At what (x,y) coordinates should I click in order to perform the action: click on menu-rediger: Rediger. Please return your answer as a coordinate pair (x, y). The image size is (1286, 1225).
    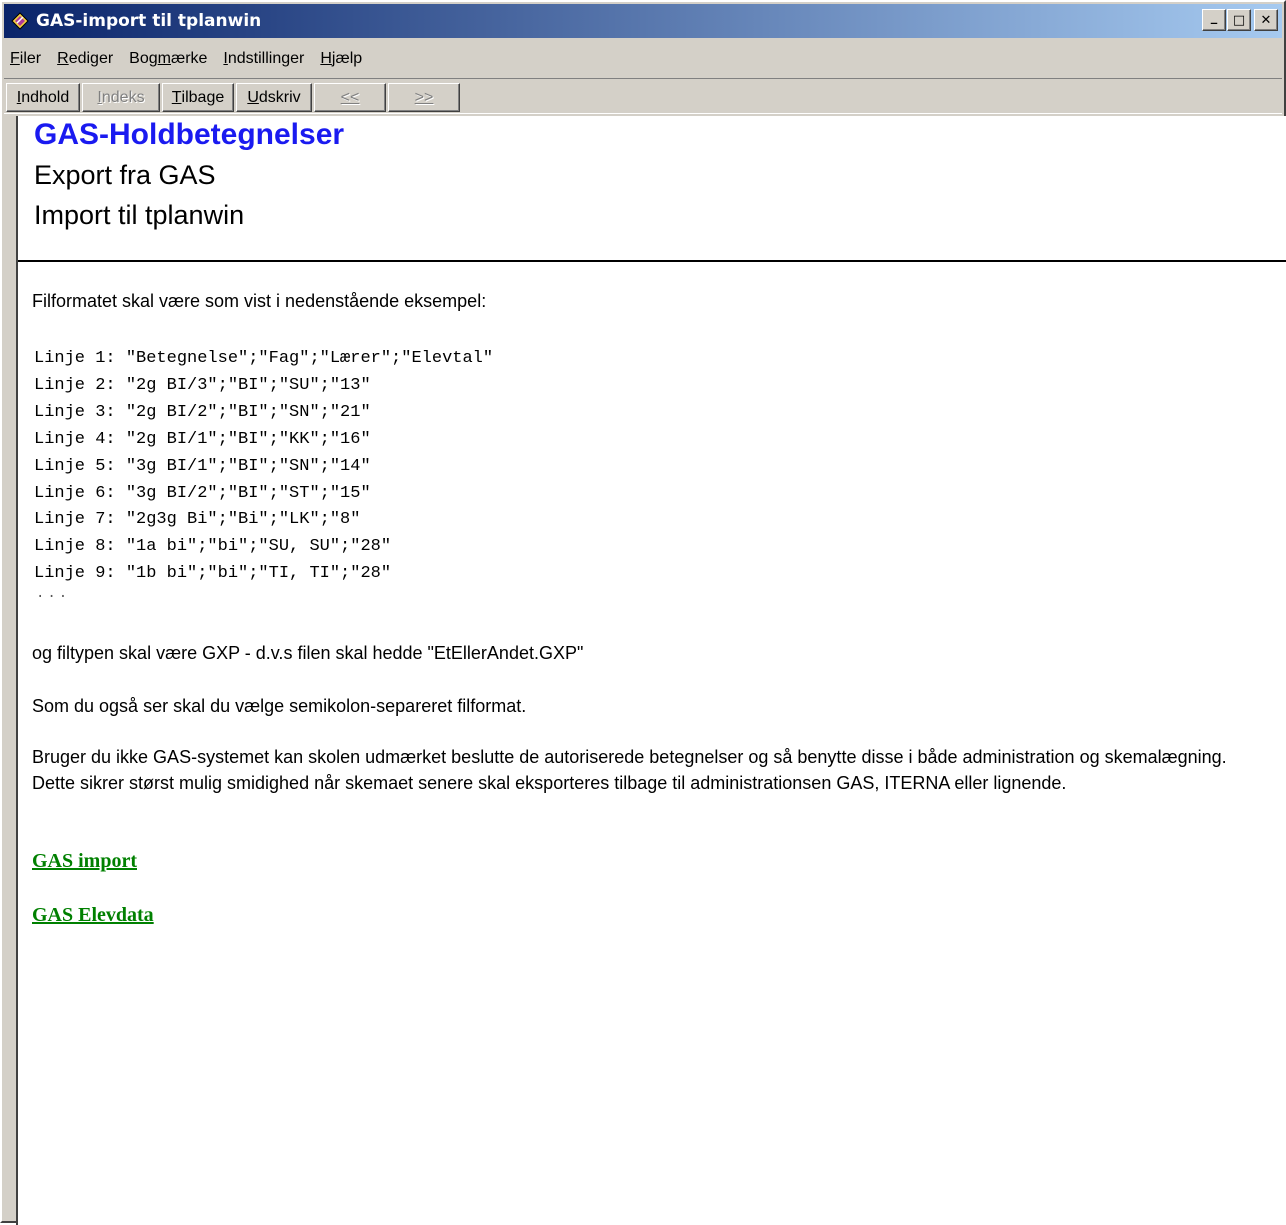
    Looking at the image, I should click on (85, 59).